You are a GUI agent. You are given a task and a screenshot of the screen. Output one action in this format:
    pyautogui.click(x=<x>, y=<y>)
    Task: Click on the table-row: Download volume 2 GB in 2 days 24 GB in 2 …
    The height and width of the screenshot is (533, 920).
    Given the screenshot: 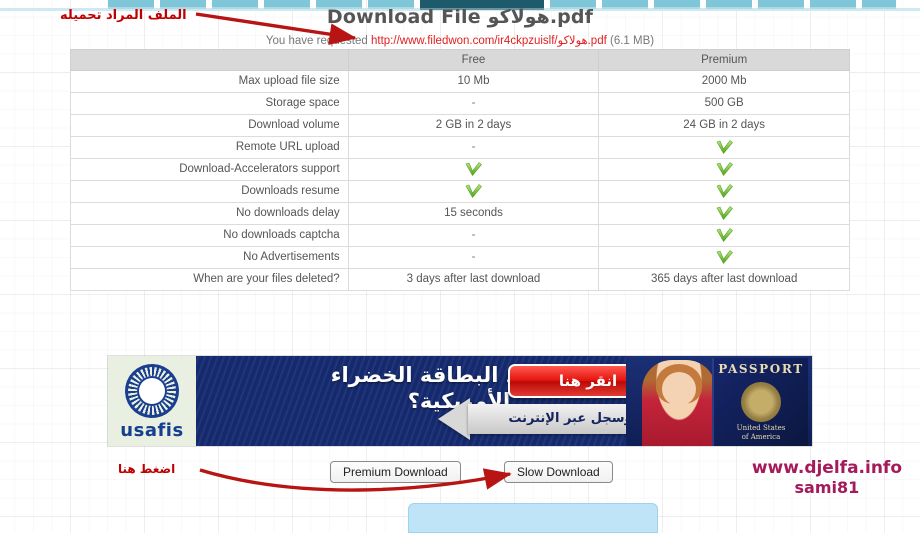 What is the action you would take?
    pyautogui.click(x=460, y=125)
    